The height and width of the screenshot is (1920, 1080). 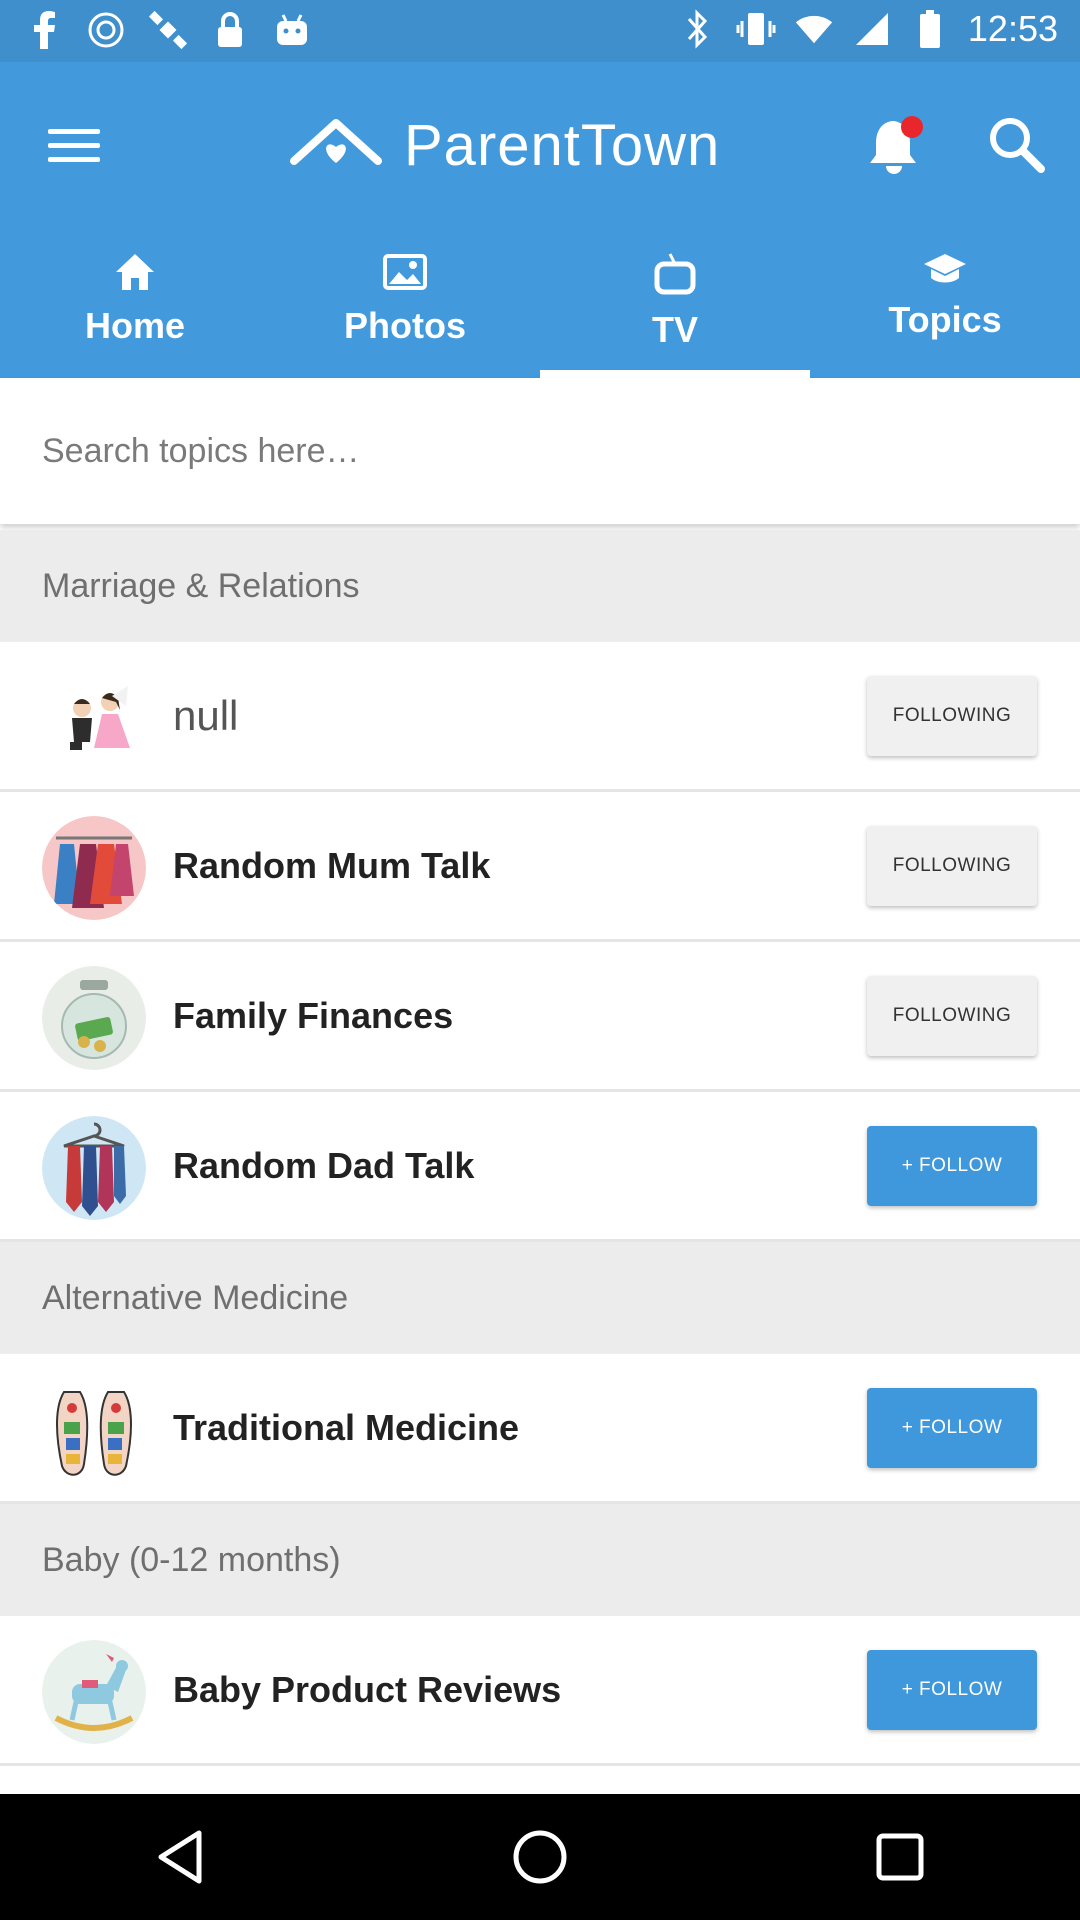 I want to click on topic-title: Random Dad Talk, so click(x=324, y=1165).